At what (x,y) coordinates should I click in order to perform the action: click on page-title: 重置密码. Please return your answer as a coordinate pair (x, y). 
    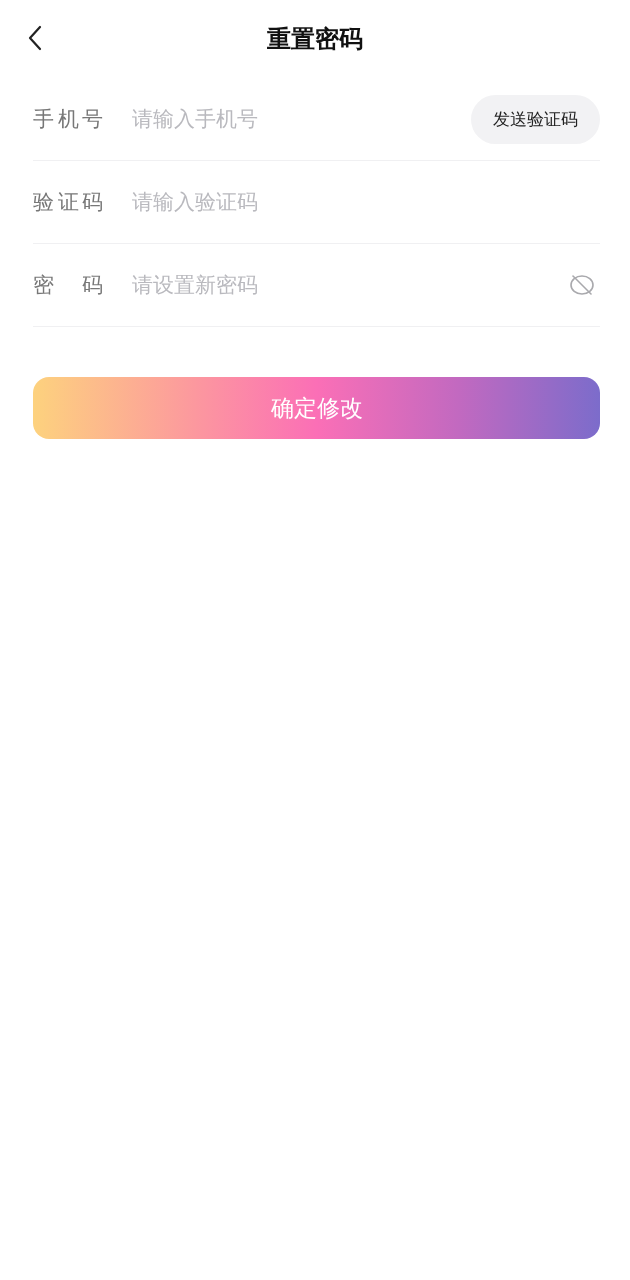
    Looking at the image, I should click on (315, 39).